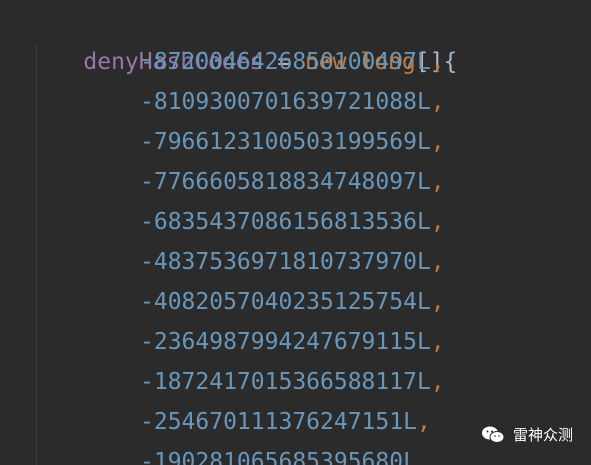 This screenshot has height=465, width=591. What do you see at coordinates (542, 435) in the screenshot?
I see `watermark-text: 雷神众测` at bounding box center [542, 435].